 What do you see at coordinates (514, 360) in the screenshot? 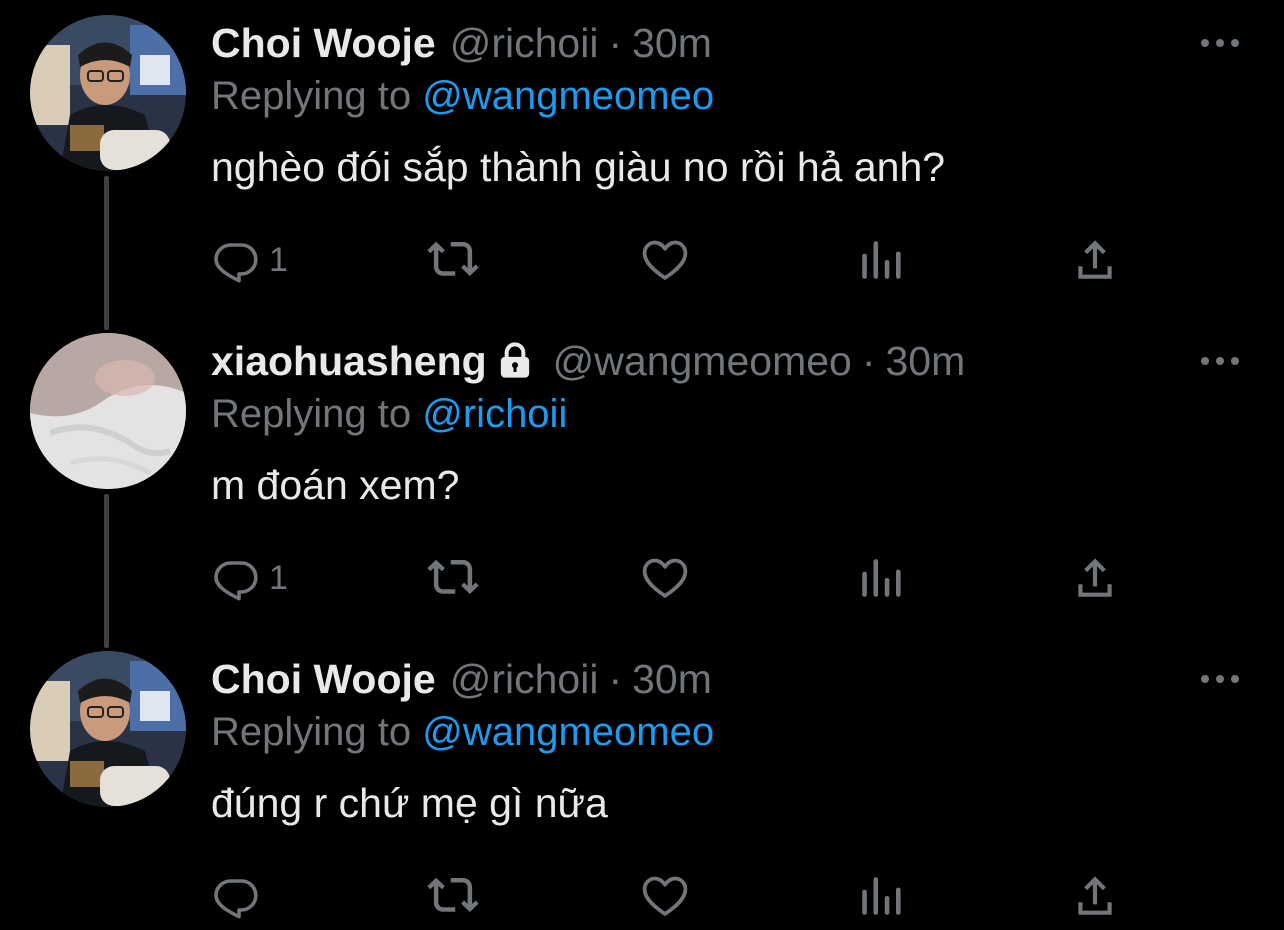
I see `lock-icon` at bounding box center [514, 360].